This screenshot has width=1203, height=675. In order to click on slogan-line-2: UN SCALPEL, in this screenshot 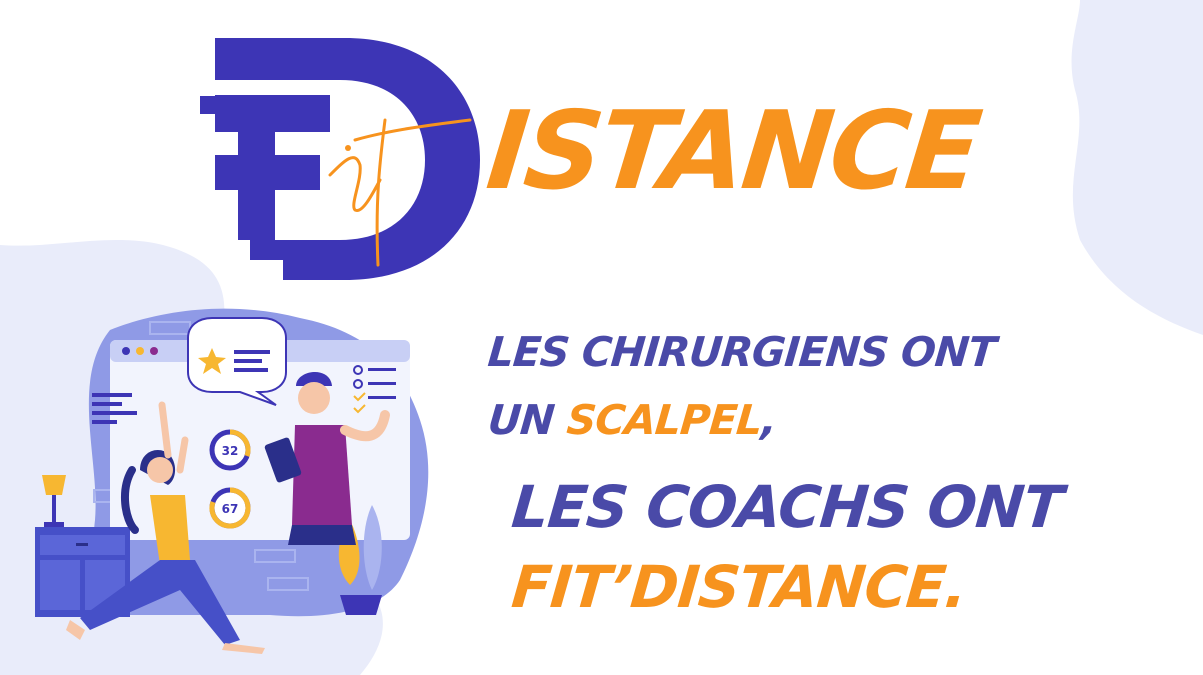, I will do `click(632, 420)`.